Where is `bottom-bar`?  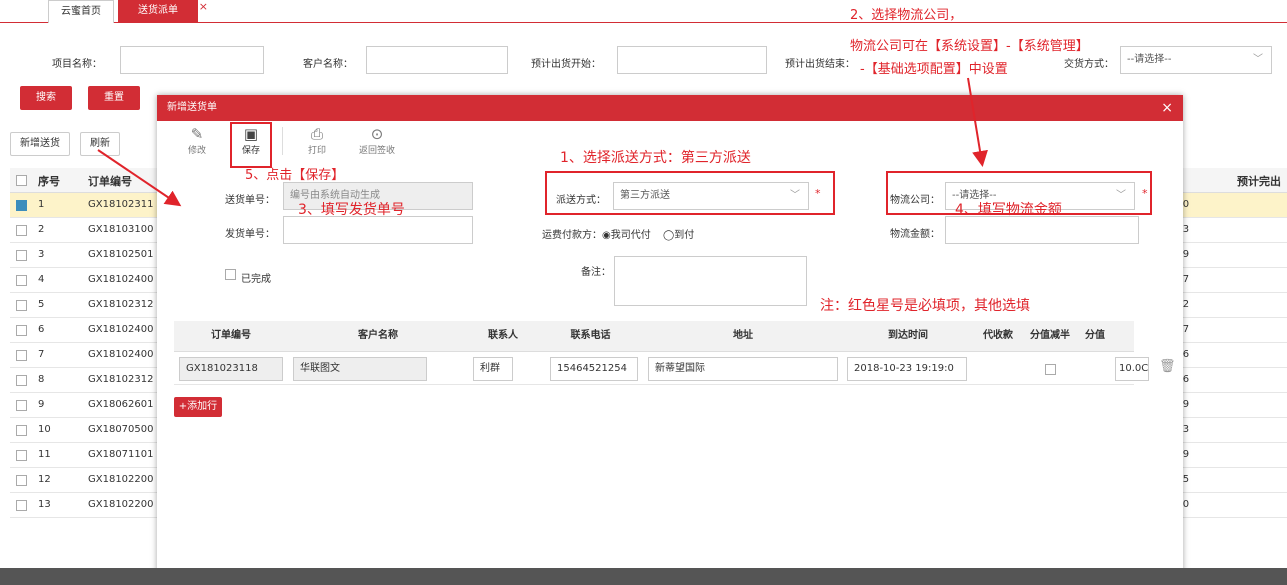
bottom-bar is located at coordinates (643, 576).